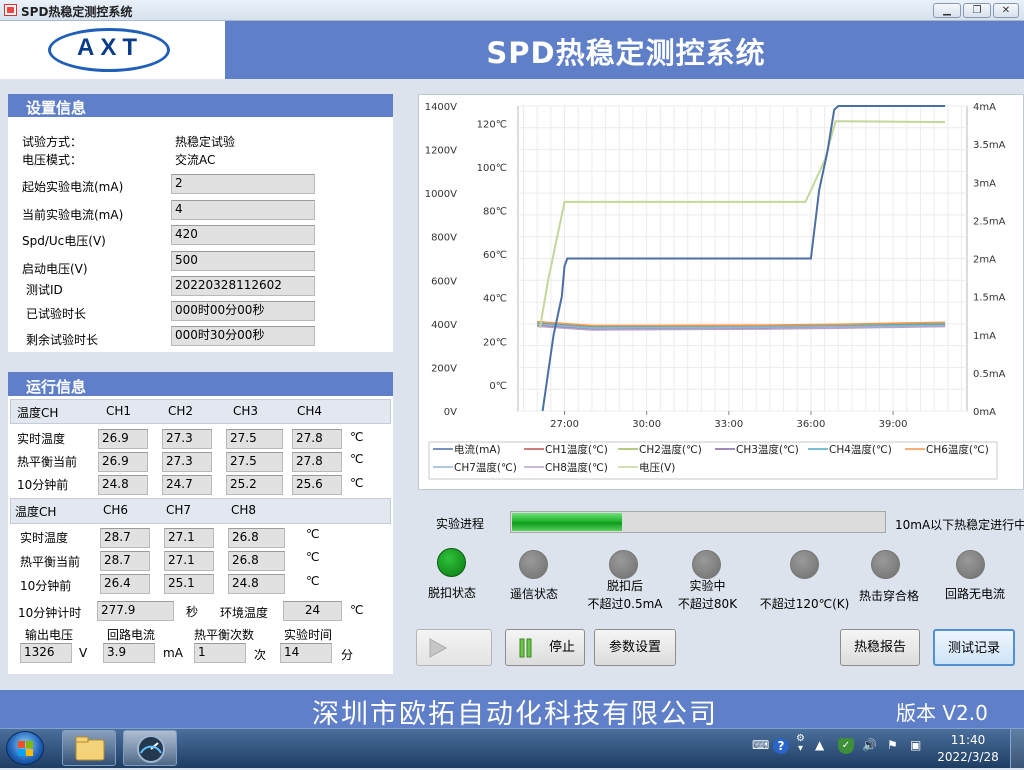  Describe the element at coordinates (444, 325) in the screenshot. I see `voltage-tick-label: 400V` at that location.